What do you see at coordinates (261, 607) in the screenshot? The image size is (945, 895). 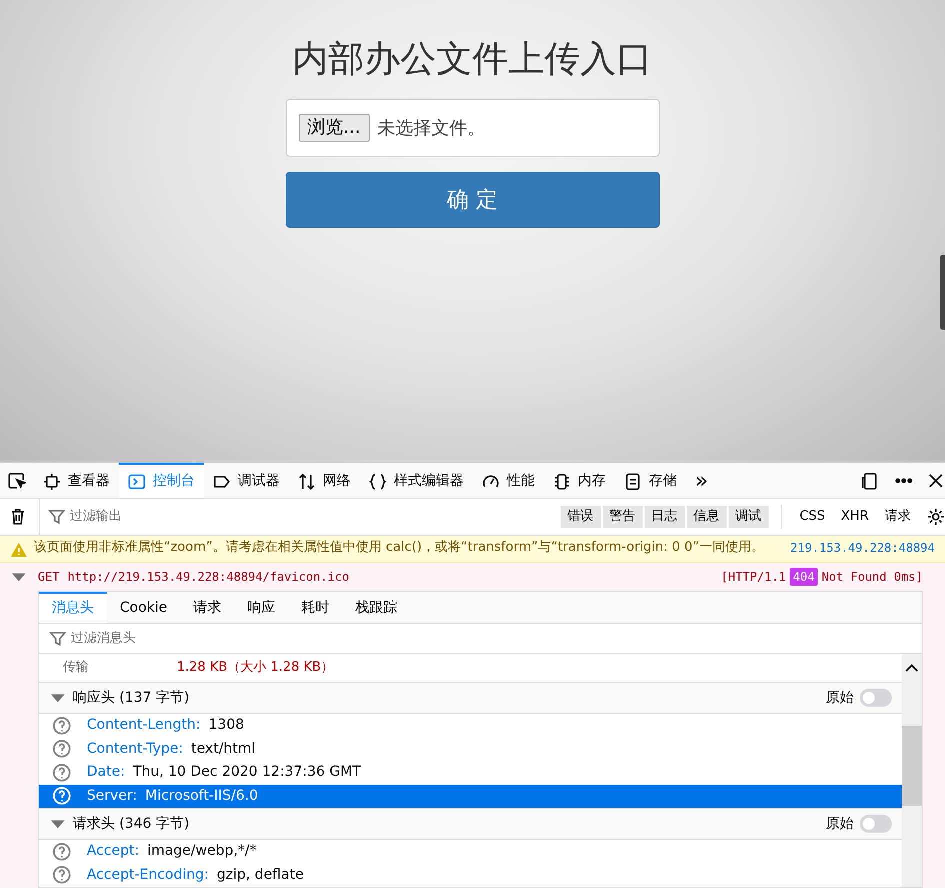 I see `detail-tab: 响应` at bounding box center [261, 607].